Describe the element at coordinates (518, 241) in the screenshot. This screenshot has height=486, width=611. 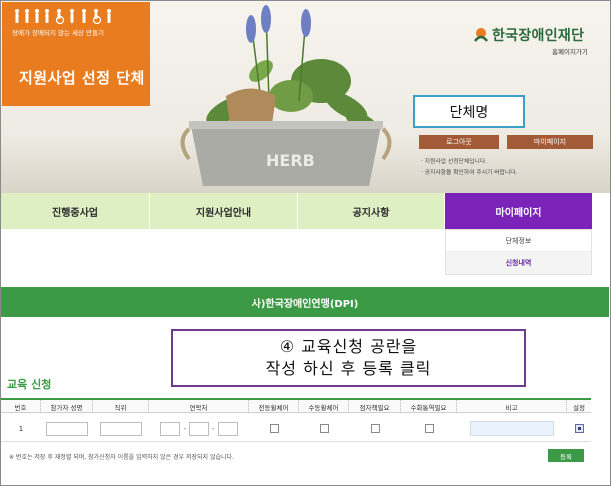
I see `submenu-item-org-info: 단체정보` at that location.